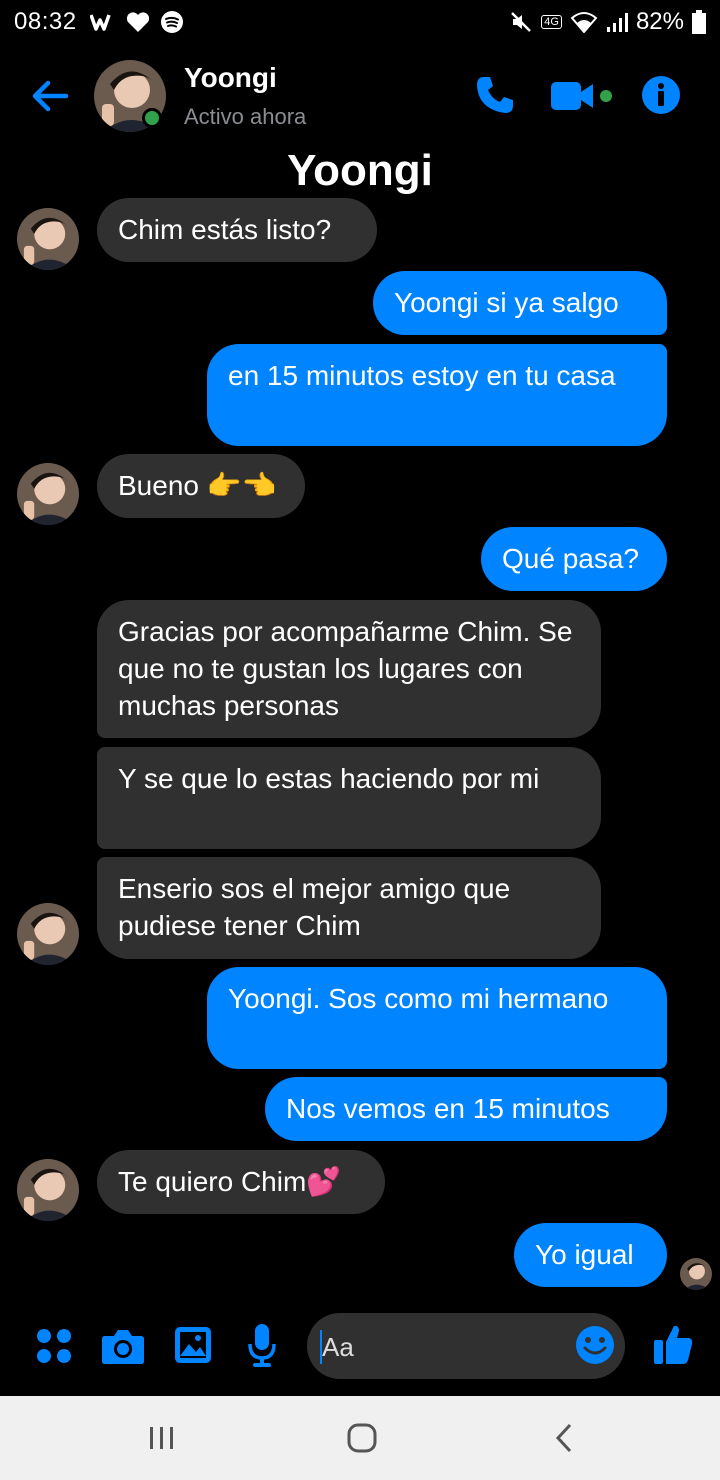  What do you see at coordinates (237, 230) in the screenshot?
I see `message-incoming: Chim estás listo?` at bounding box center [237, 230].